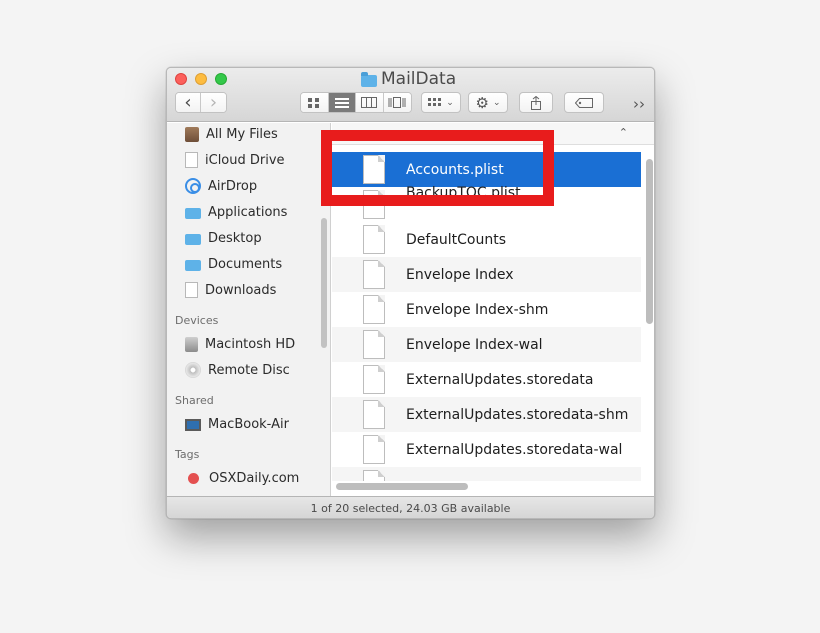 The height and width of the screenshot is (633, 820). I want to click on column-view-button, so click(370, 102).